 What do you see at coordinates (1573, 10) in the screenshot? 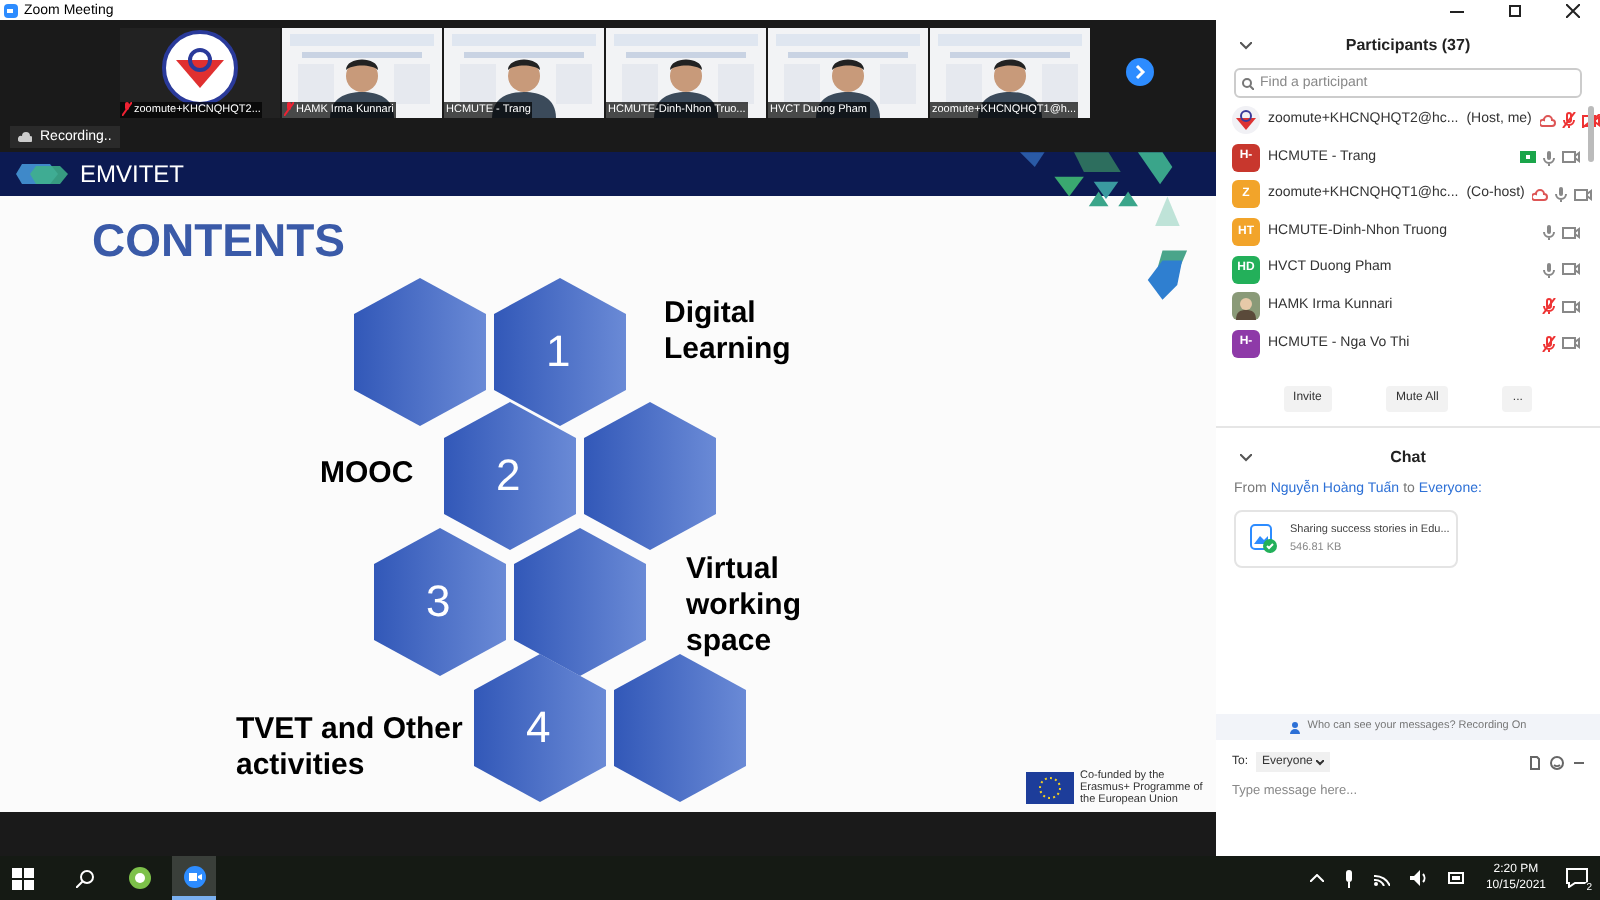
I see `close-icon` at bounding box center [1573, 10].